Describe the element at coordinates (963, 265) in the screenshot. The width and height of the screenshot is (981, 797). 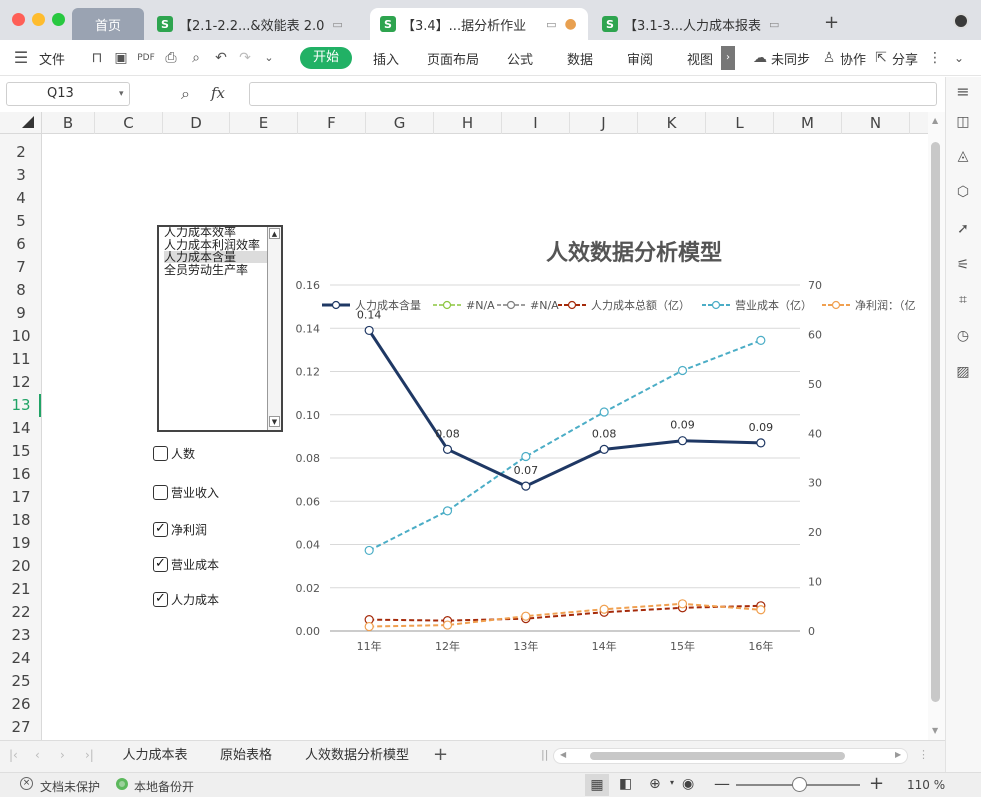
I see `settings-sliders-icon: ⚟` at that location.